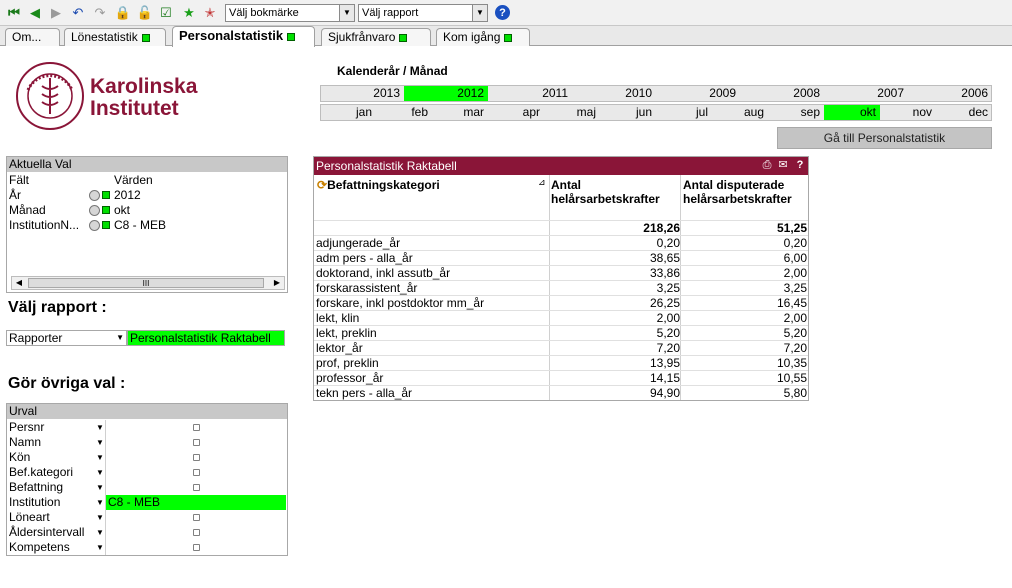 Image resolution: width=1012 pixels, height=588 pixels. What do you see at coordinates (884, 138) in the screenshot?
I see `goto-personalstatistik-button: Gå till Personalstatistik` at bounding box center [884, 138].